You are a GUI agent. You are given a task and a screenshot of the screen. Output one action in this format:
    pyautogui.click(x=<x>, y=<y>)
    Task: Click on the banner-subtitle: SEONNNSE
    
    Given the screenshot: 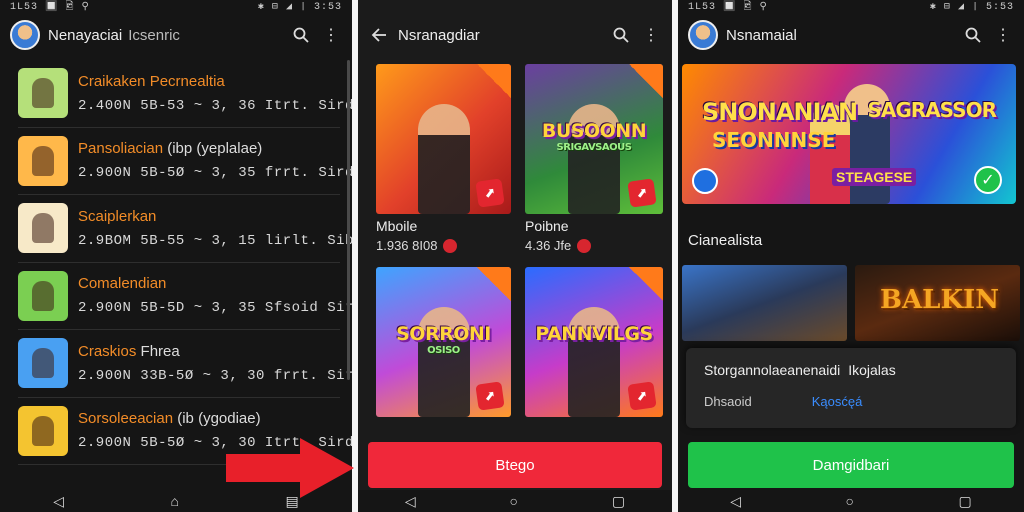 What is the action you would take?
    pyautogui.click(x=774, y=140)
    